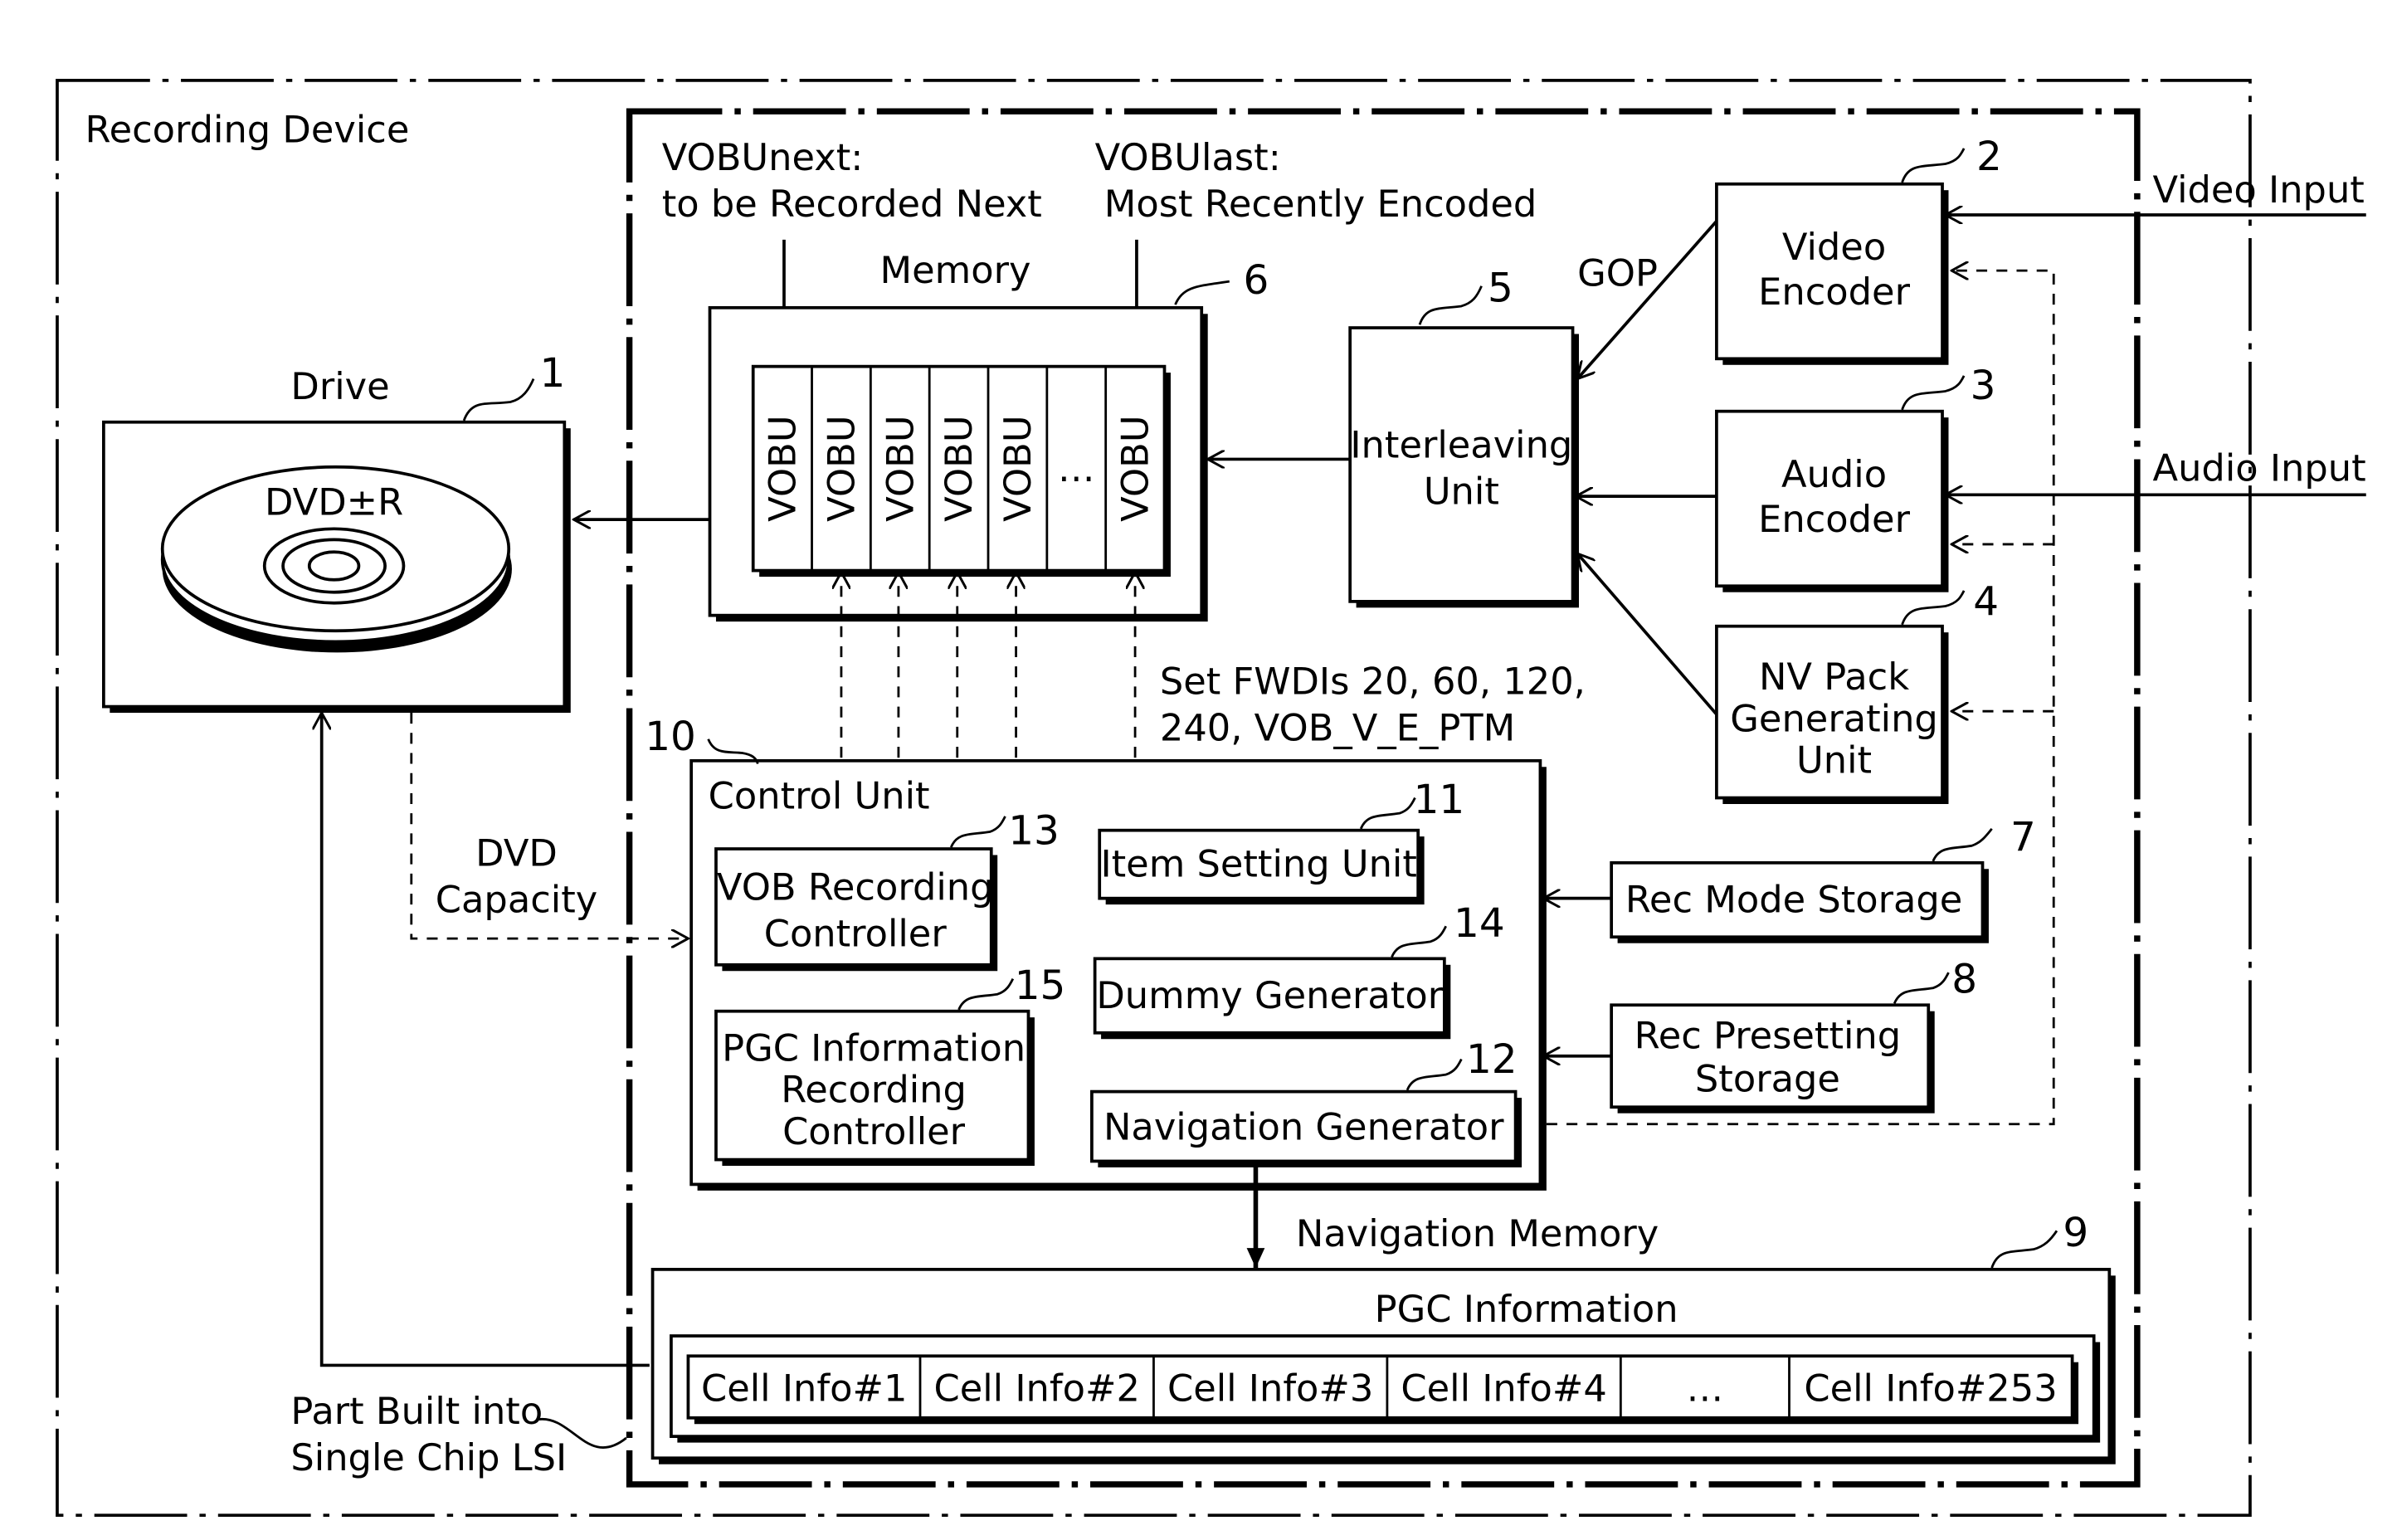 This screenshot has width=2397, height=1540. Describe the element at coordinates (498, 400) in the screenshot. I see `drive-ref-leader` at that location.